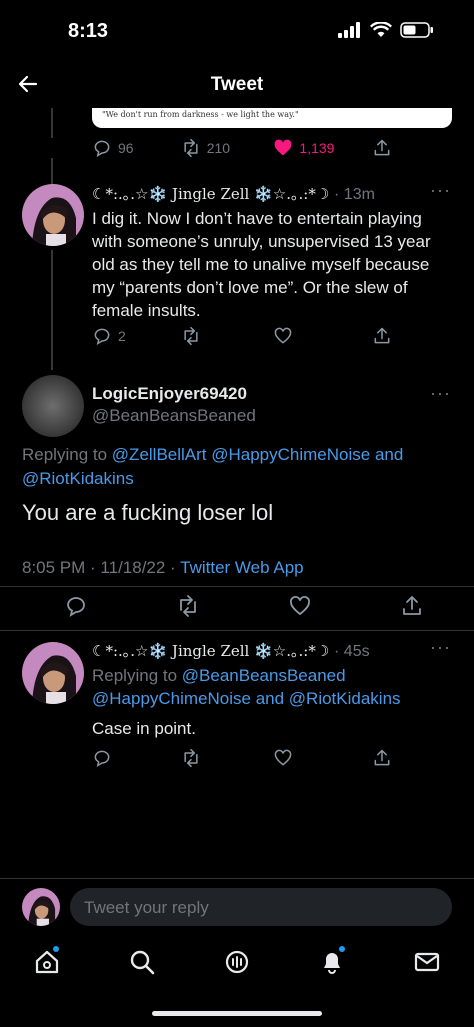  Describe the element at coordinates (332, 962) in the screenshot. I see `notifications-icon` at that location.